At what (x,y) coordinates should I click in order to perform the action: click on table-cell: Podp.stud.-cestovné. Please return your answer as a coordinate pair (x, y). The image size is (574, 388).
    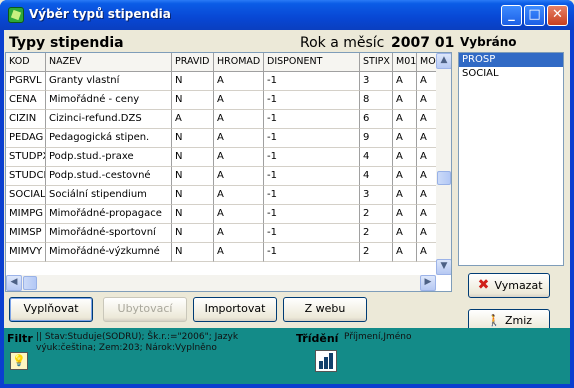
    Looking at the image, I should click on (109, 176).